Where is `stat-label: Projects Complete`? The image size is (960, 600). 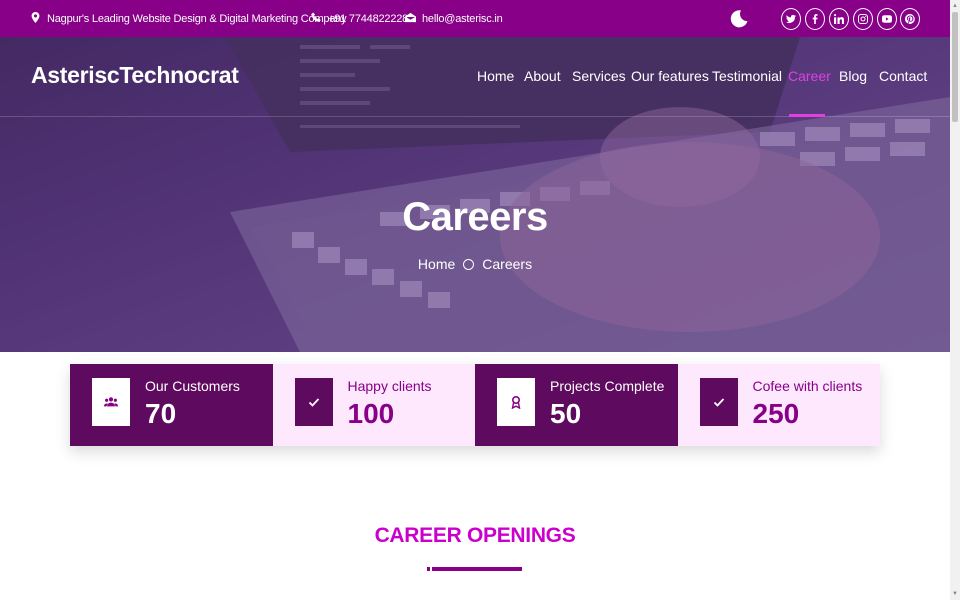
stat-label: Projects Complete is located at coordinates (607, 386).